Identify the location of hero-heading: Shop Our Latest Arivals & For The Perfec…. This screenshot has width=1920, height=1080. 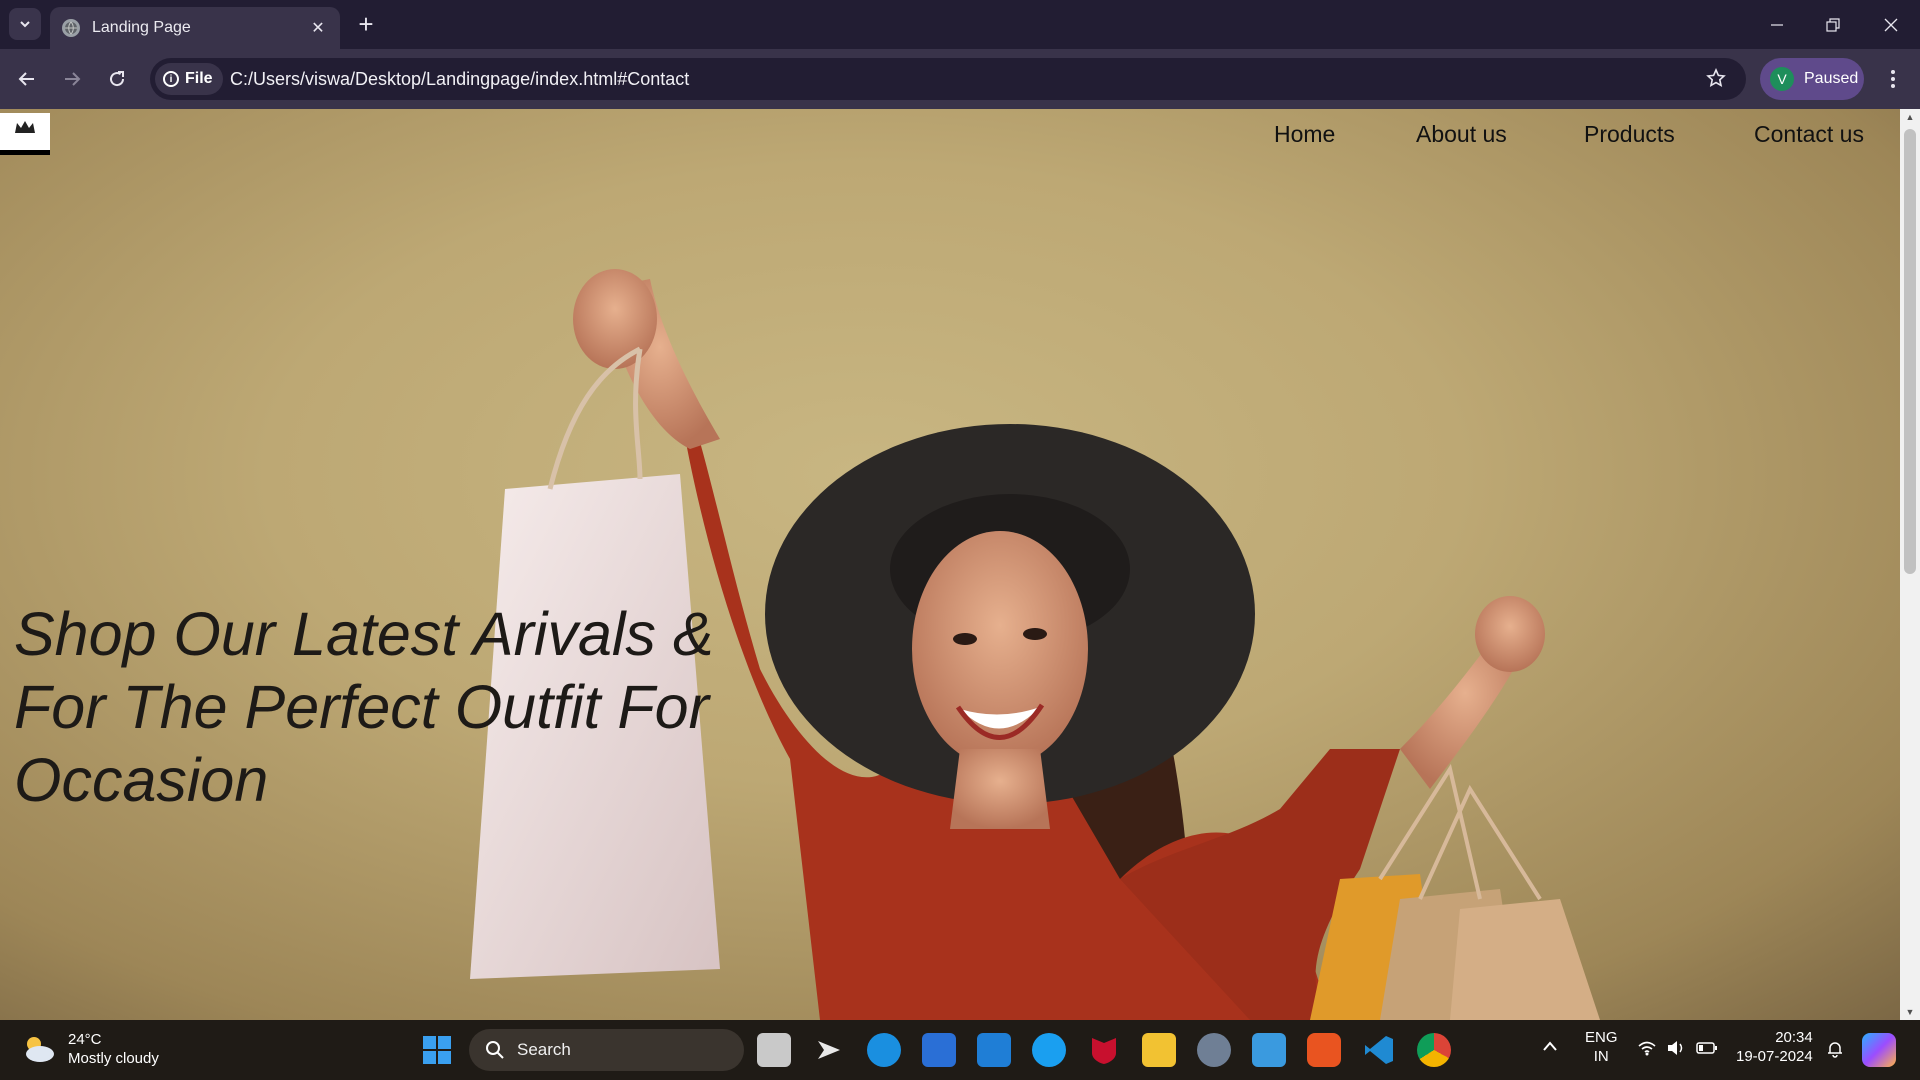
(394, 707).